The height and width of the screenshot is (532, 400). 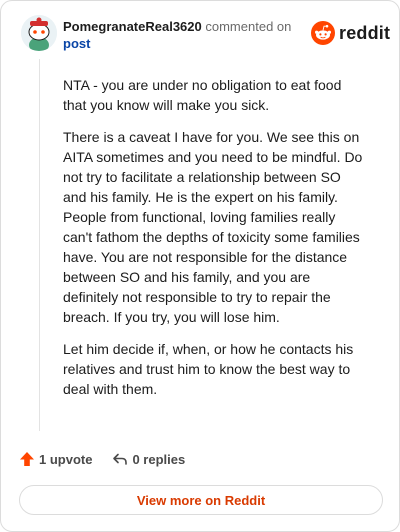 What do you see at coordinates (323, 33) in the screenshot?
I see `reddit-logo-icon` at bounding box center [323, 33].